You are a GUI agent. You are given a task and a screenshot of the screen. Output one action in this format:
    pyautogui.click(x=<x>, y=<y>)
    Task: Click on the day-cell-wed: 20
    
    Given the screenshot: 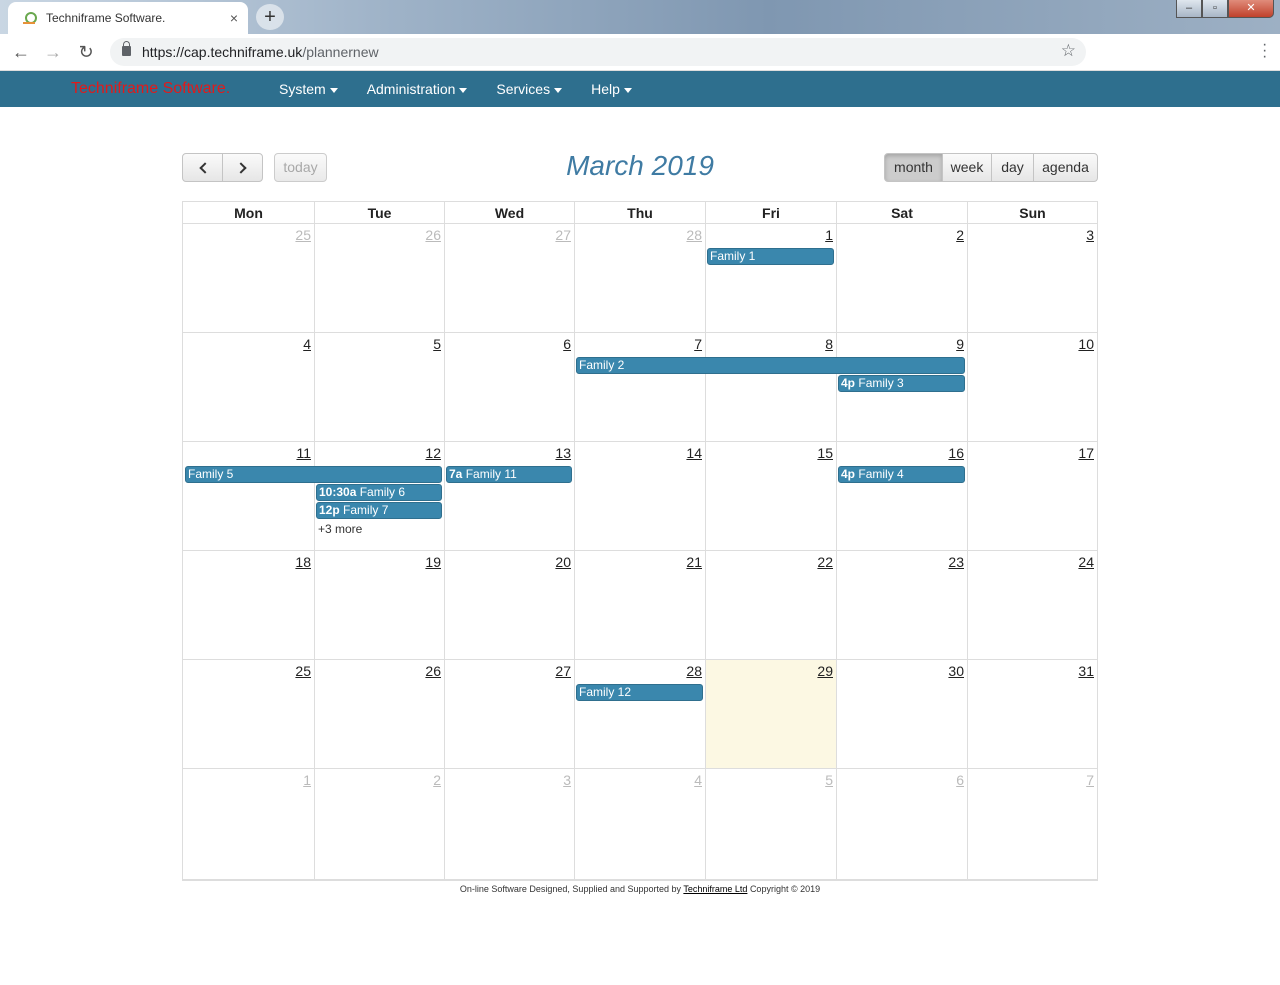 What is the action you would take?
    pyautogui.click(x=509, y=605)
    